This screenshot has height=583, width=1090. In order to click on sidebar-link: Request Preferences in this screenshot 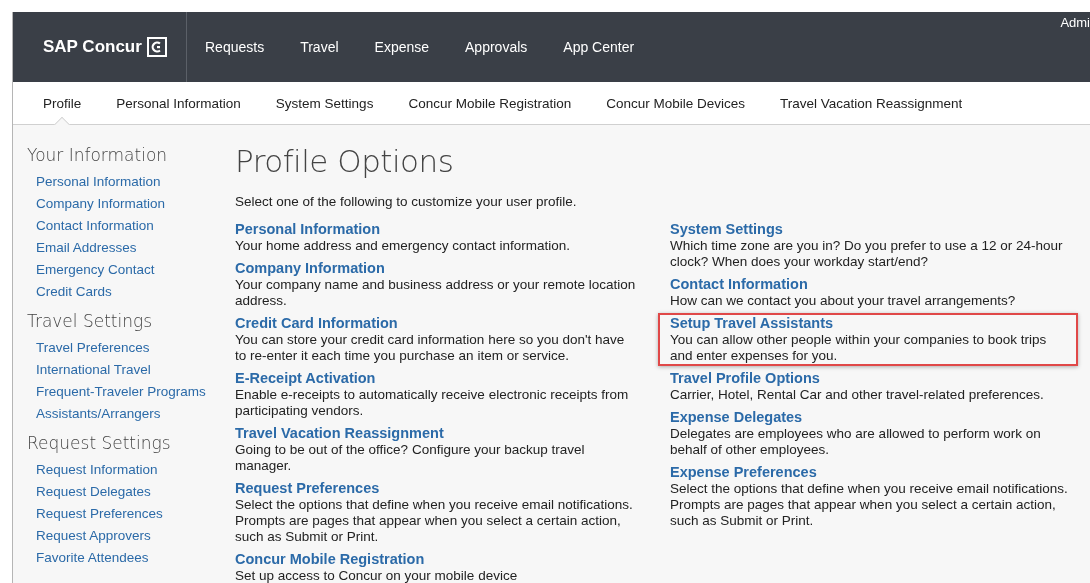, I will do `click(99, 514)`.